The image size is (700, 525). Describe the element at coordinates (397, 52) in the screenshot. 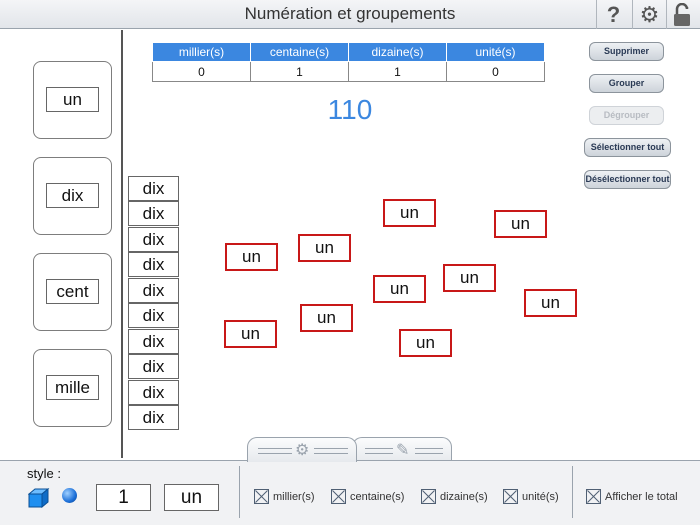

I see `header-dizaines: dizaine(s)` at that location.